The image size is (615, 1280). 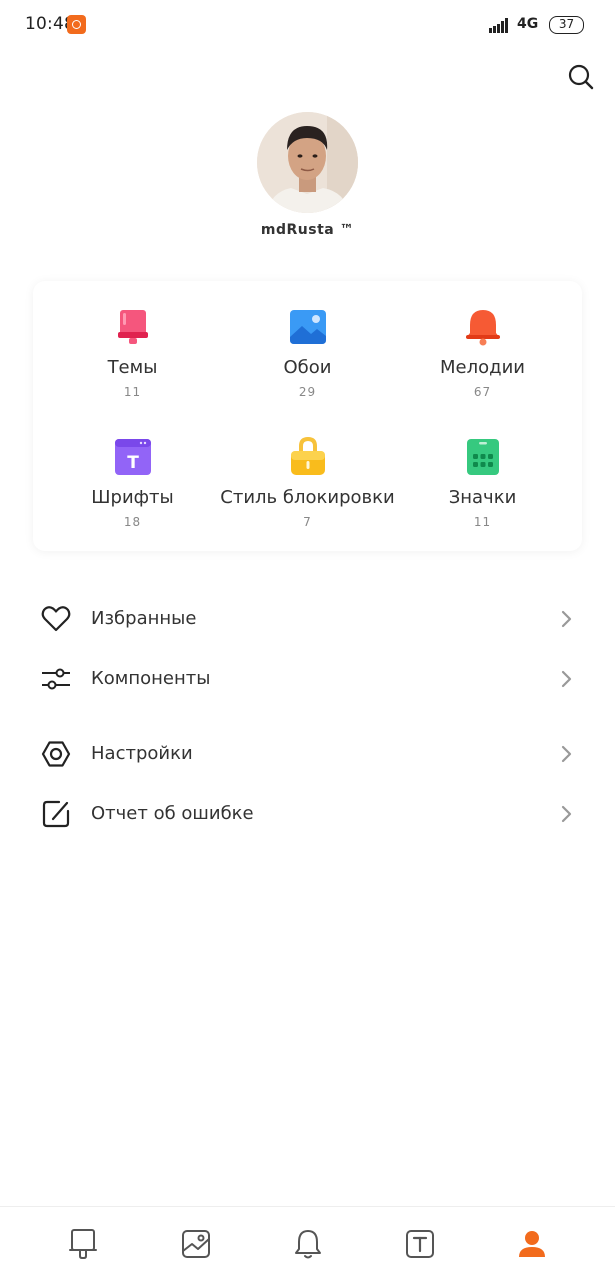 I want to click on nav-tab-ringtones, so click(x=308, y=1244).